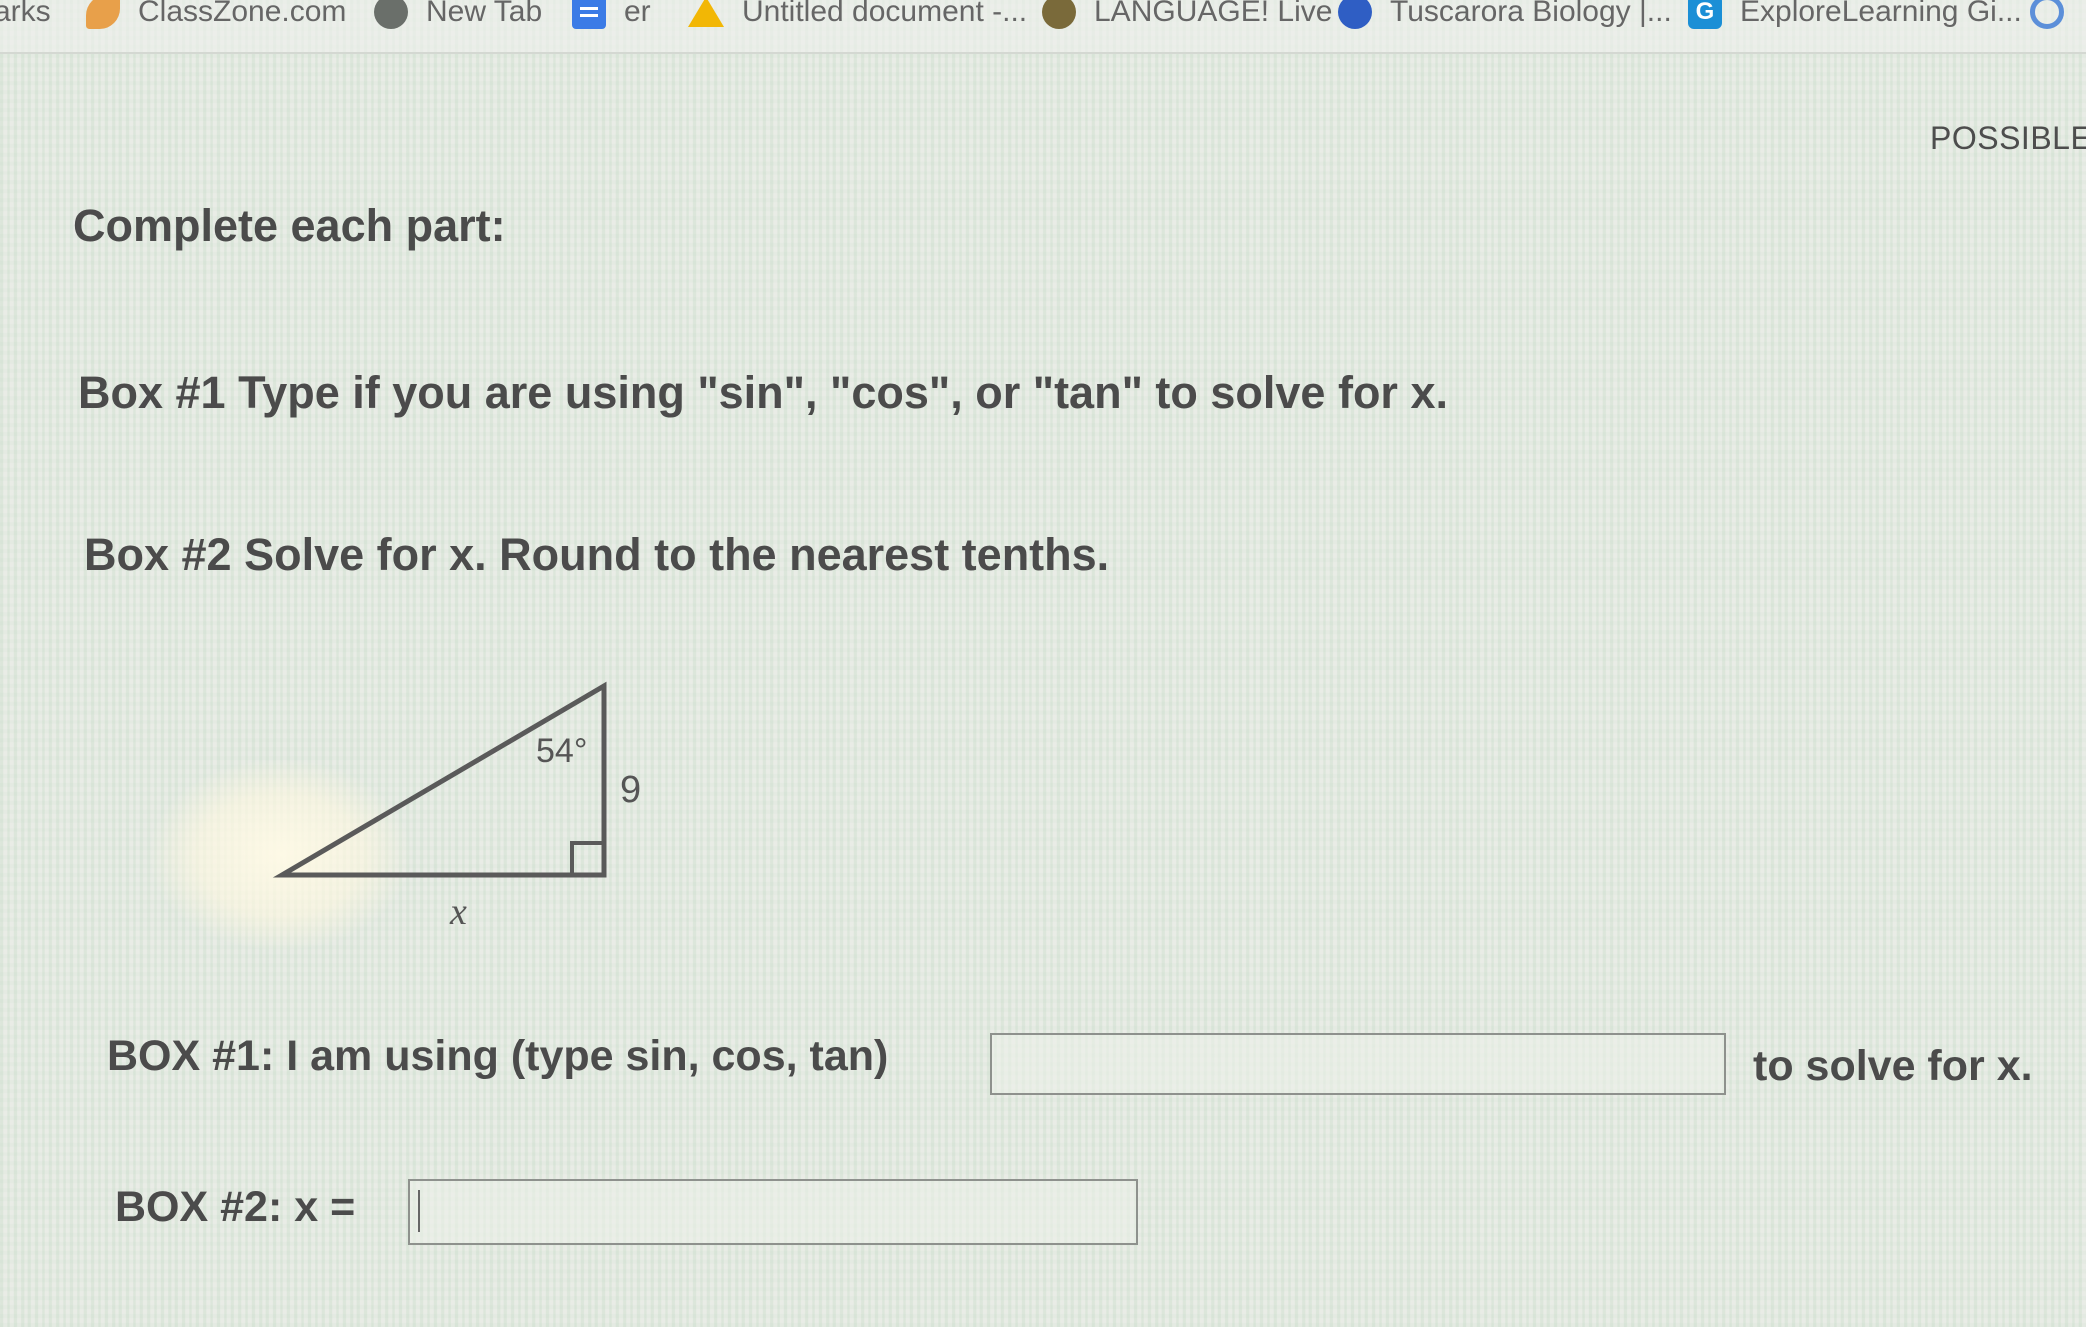 The width and height of the screenshot is (2086, 1327). I want to click on right-angle-marker, so click(588, 859).